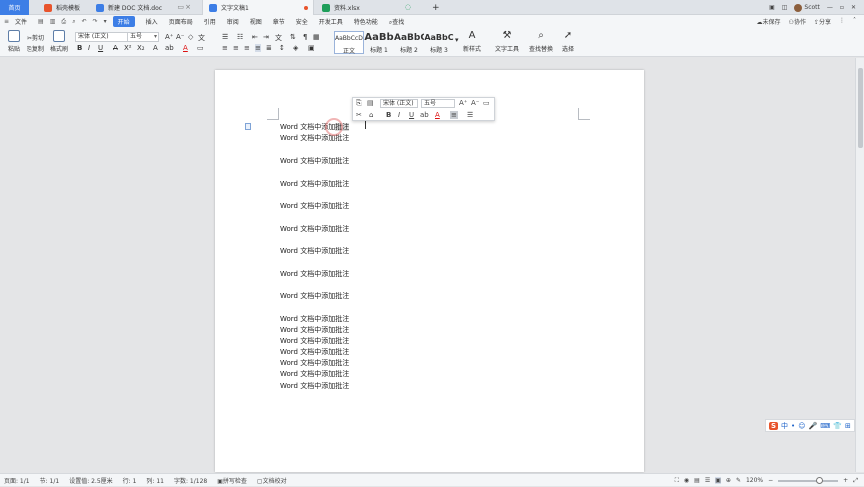  Describe the element at coordinates (6, 21) in the screenshot. I see `hamburger-icon: ≡` at that location.